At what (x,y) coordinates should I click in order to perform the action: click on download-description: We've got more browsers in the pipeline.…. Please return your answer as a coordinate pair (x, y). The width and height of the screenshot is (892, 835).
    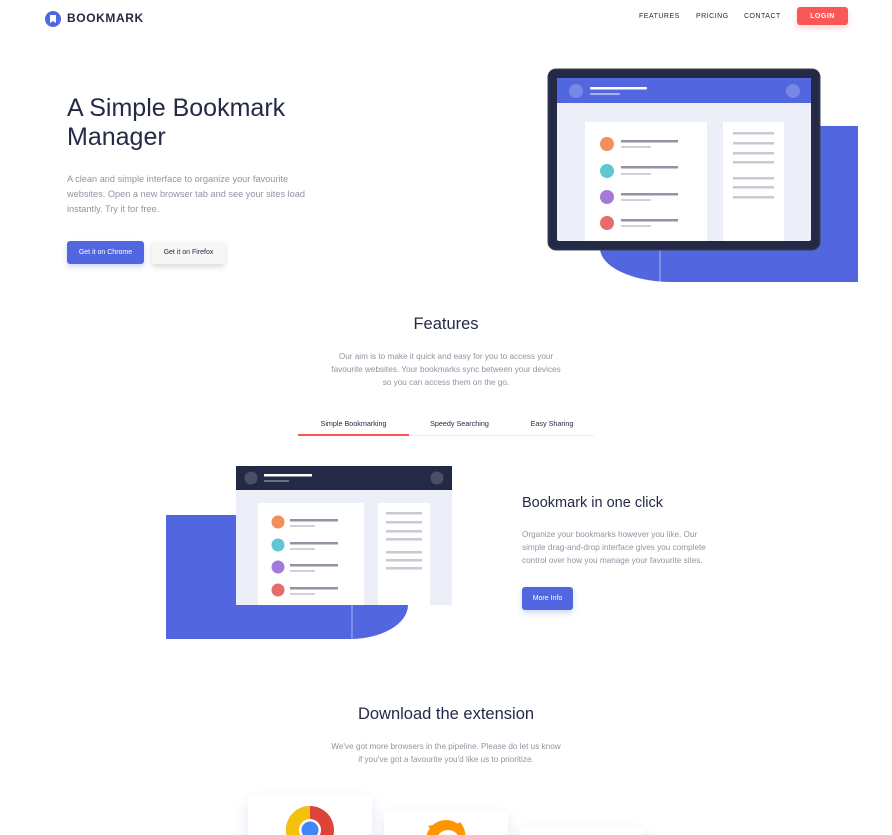
    Looking at the image, I should click on (446, 753).